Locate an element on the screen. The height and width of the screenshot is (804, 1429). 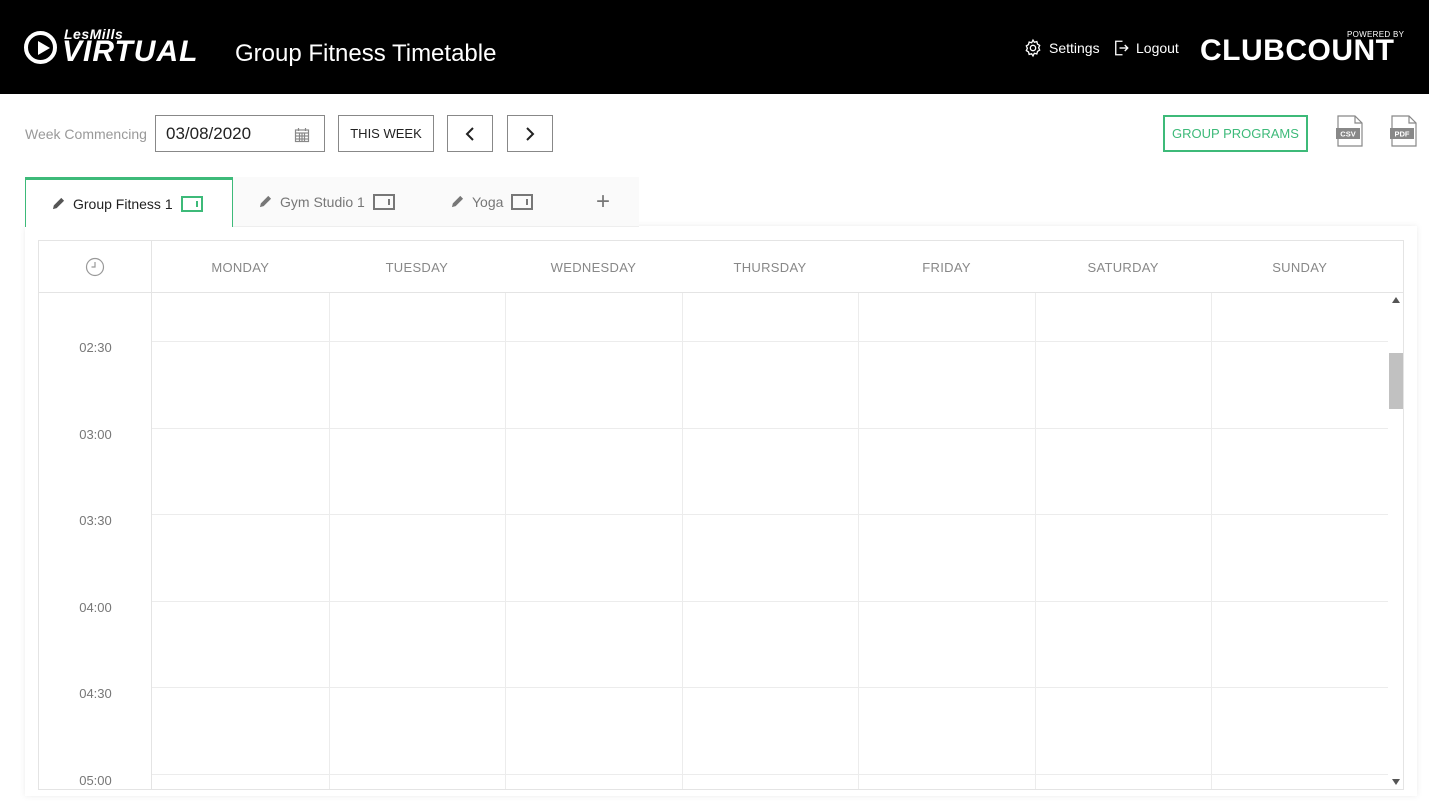
previous-week-button is located at coordinates (470, 133).